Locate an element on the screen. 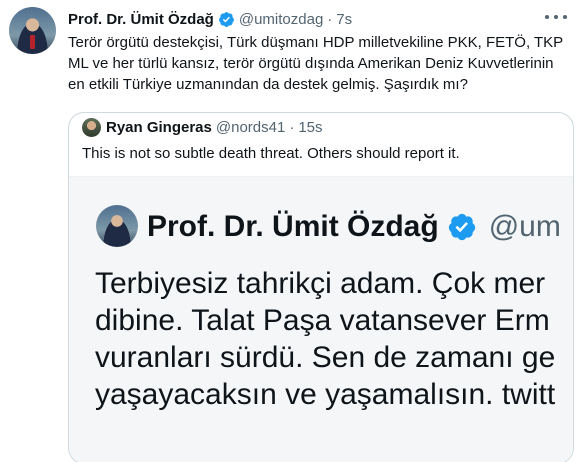  tweet-header: Prof. Dr. Ümit Özdağ @umitozdag · 7s is located at coordinates (210, 19).